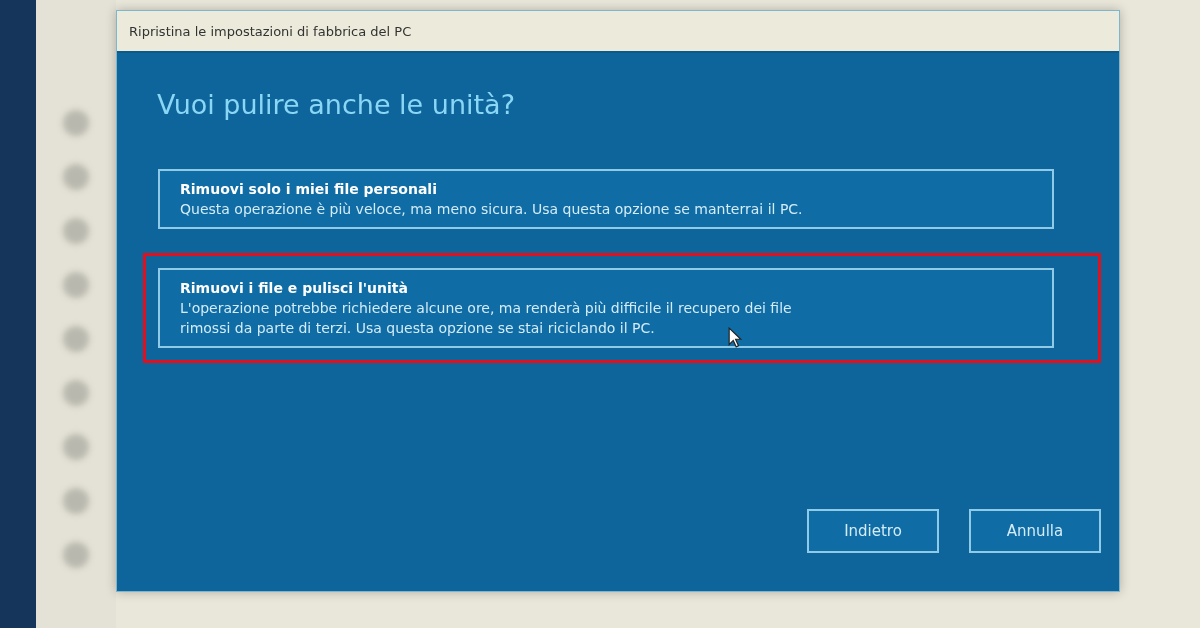 The height and width of the screenshot is (628, 1200). I want to click on dialog-button: Indietro, so click(873, 531).